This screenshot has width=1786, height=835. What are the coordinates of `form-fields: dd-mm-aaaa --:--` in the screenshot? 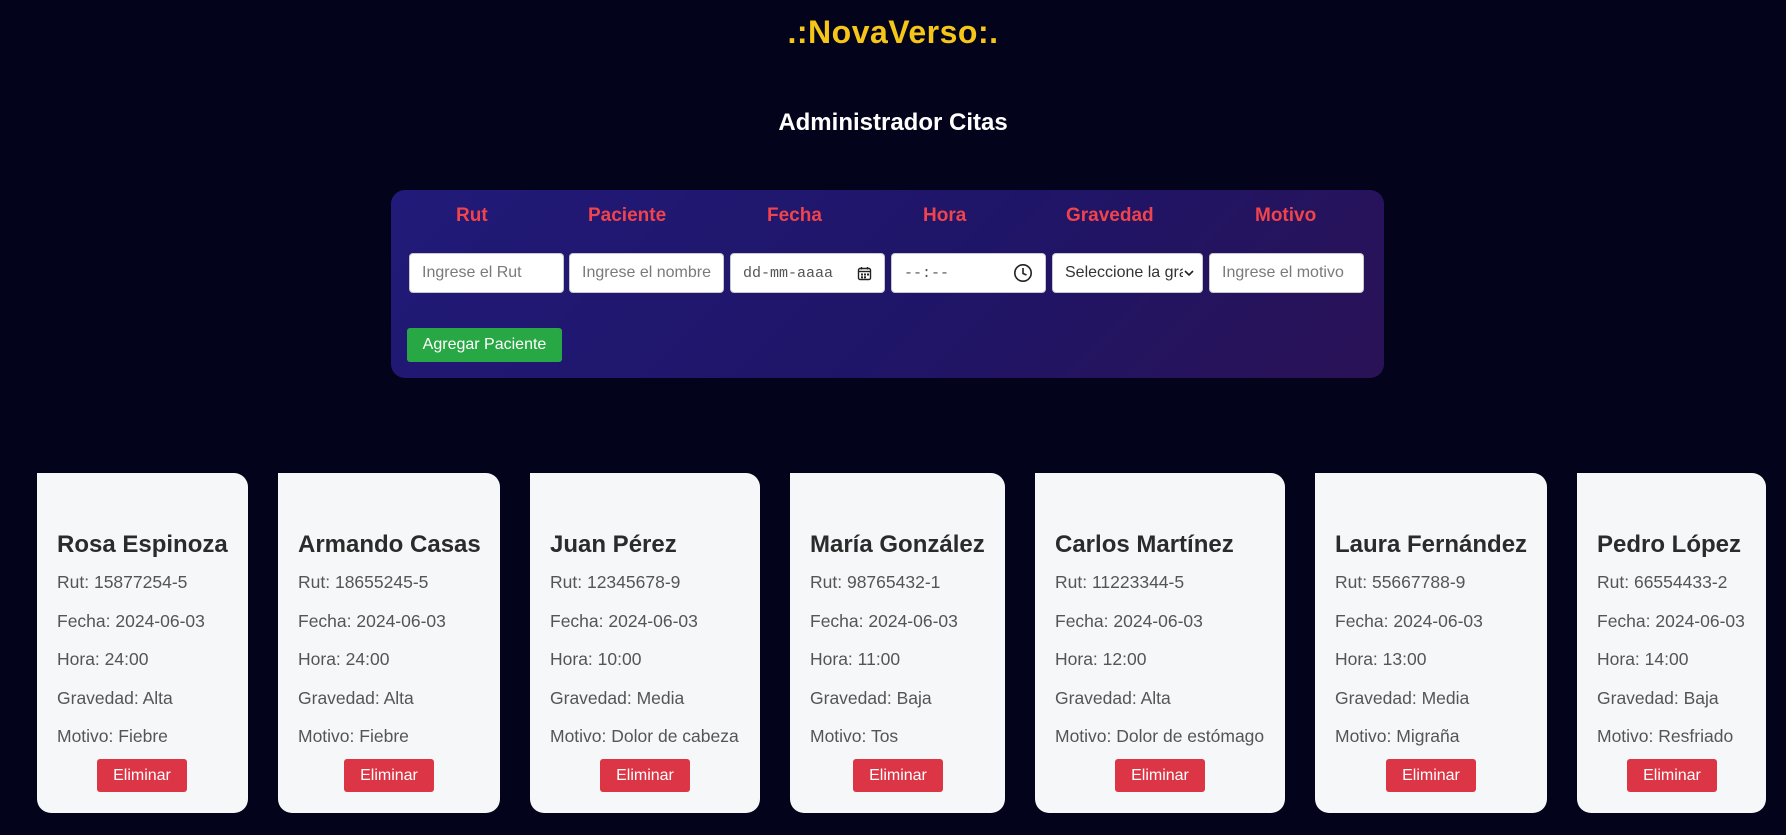 It's located at (887, 274).